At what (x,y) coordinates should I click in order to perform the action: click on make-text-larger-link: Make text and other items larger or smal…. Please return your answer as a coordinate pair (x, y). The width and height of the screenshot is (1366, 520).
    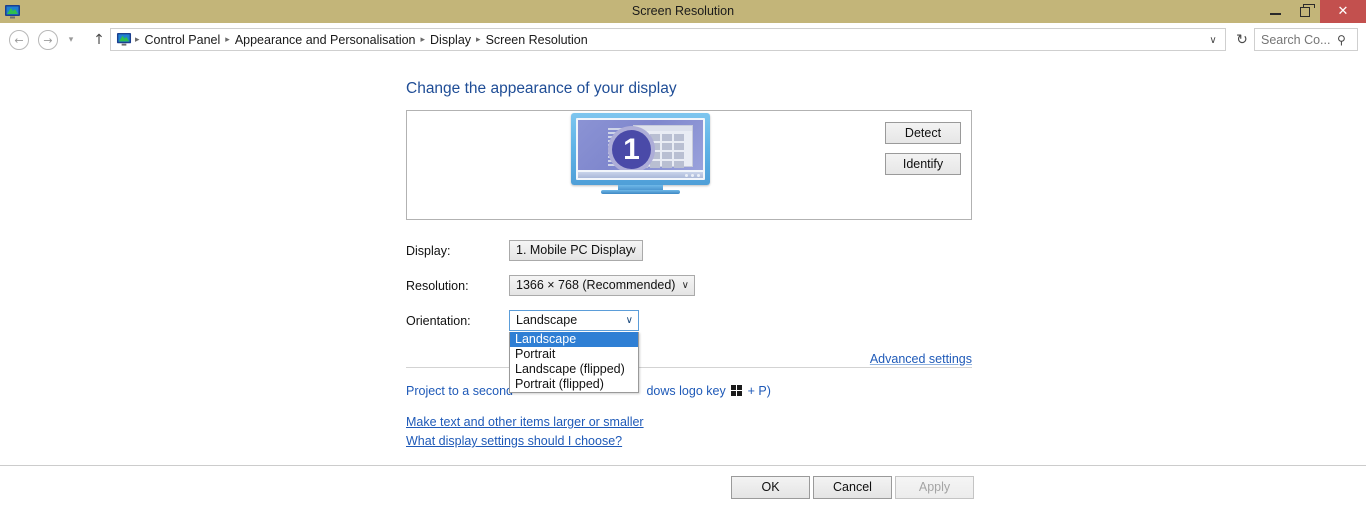
    Looking at the image, I should click on (525, 422).